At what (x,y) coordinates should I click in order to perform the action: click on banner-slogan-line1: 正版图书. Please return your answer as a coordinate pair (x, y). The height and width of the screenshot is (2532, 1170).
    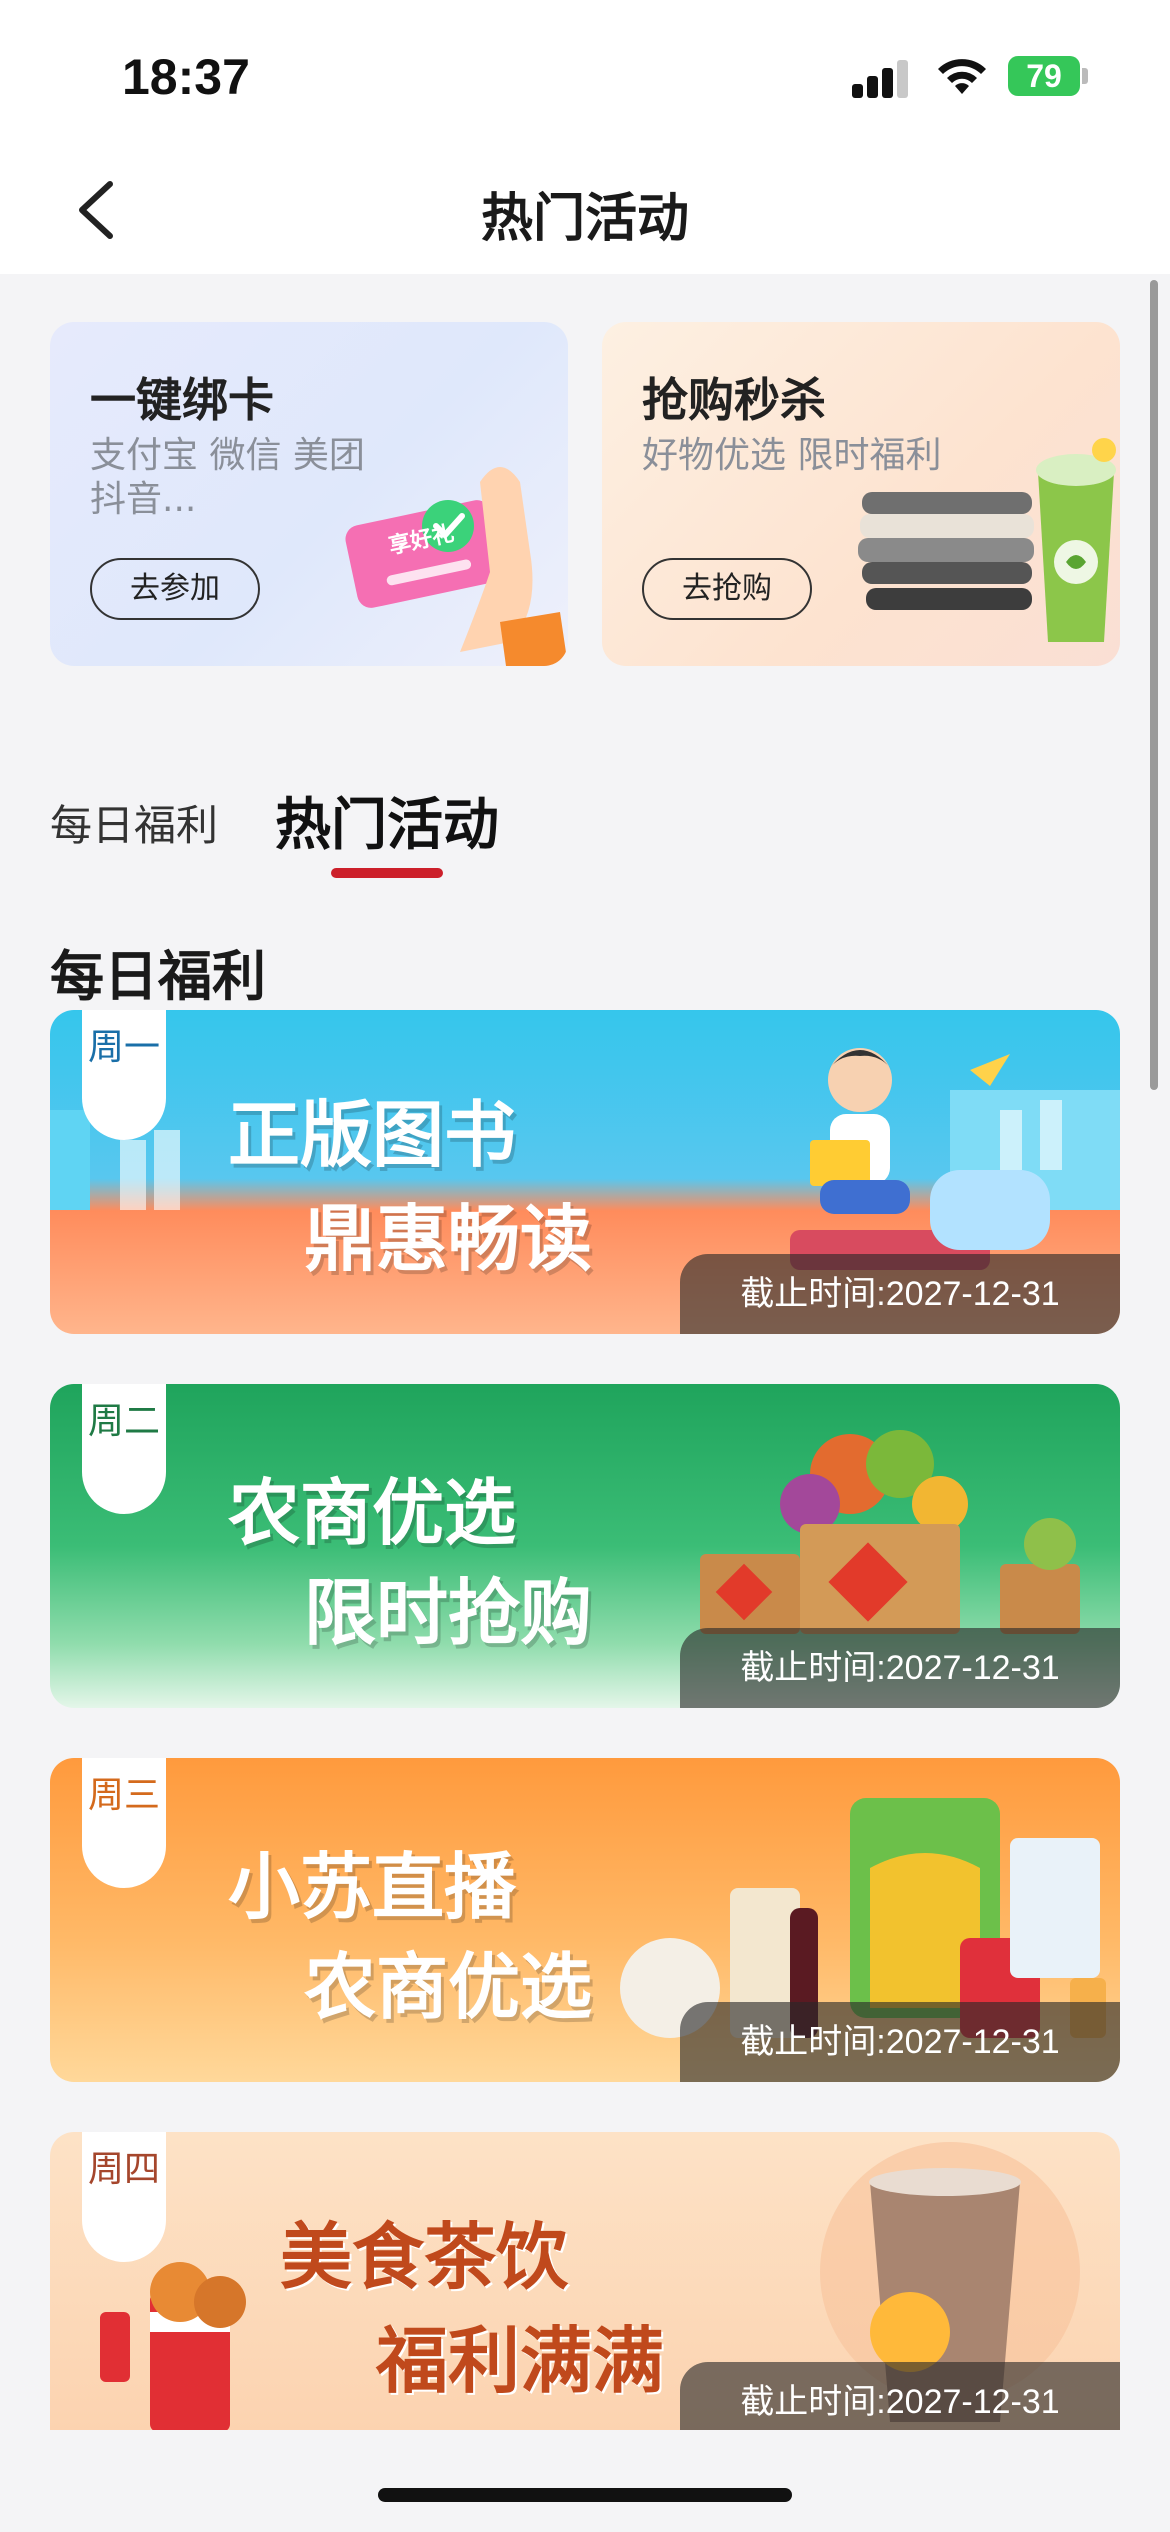
    Looking at the image, I should click on (372, 1135).